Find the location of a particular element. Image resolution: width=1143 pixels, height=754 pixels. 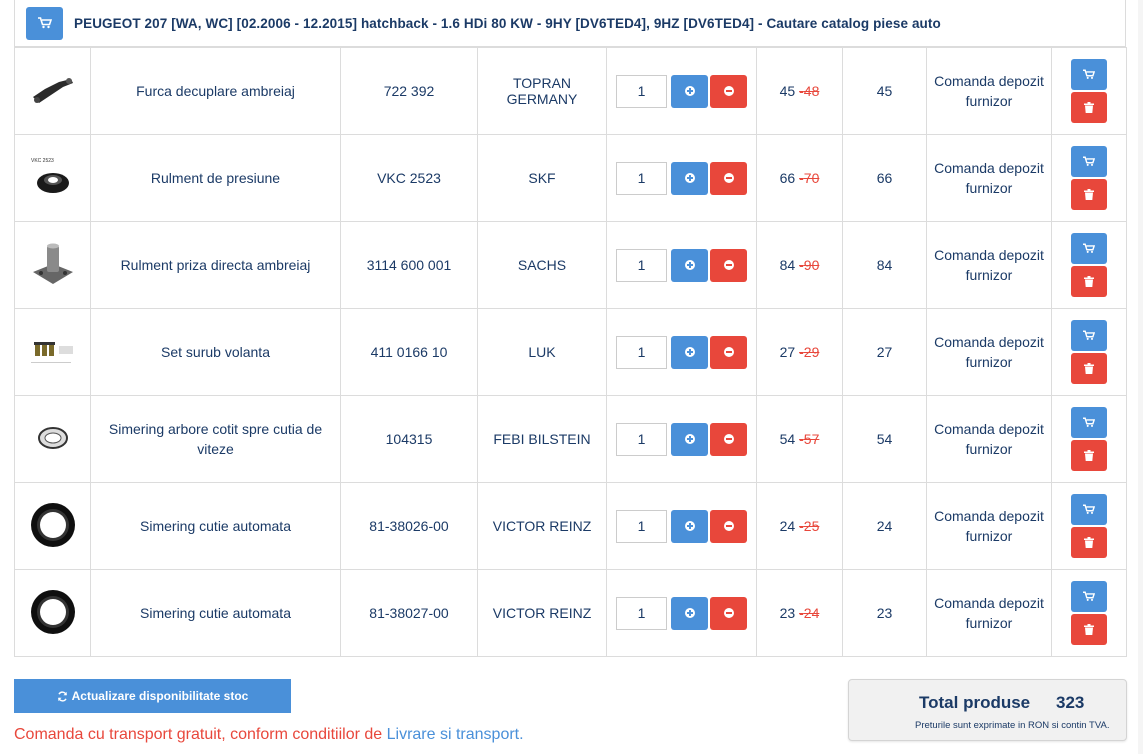

scrollbar-track is located at coordinates (1140, 377).